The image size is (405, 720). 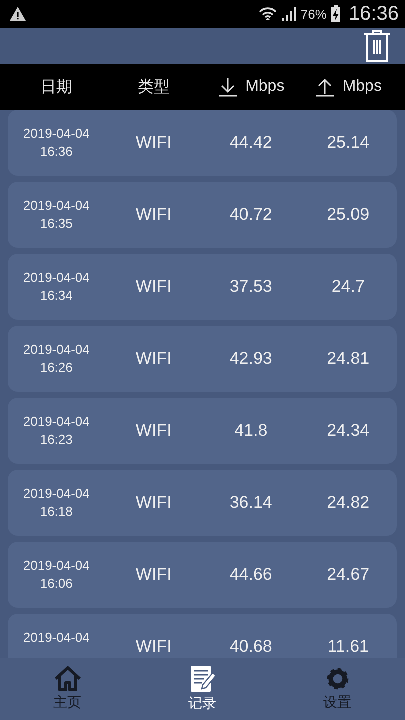 I want to click on record-time: 16:34, so click(x=56, y=296).